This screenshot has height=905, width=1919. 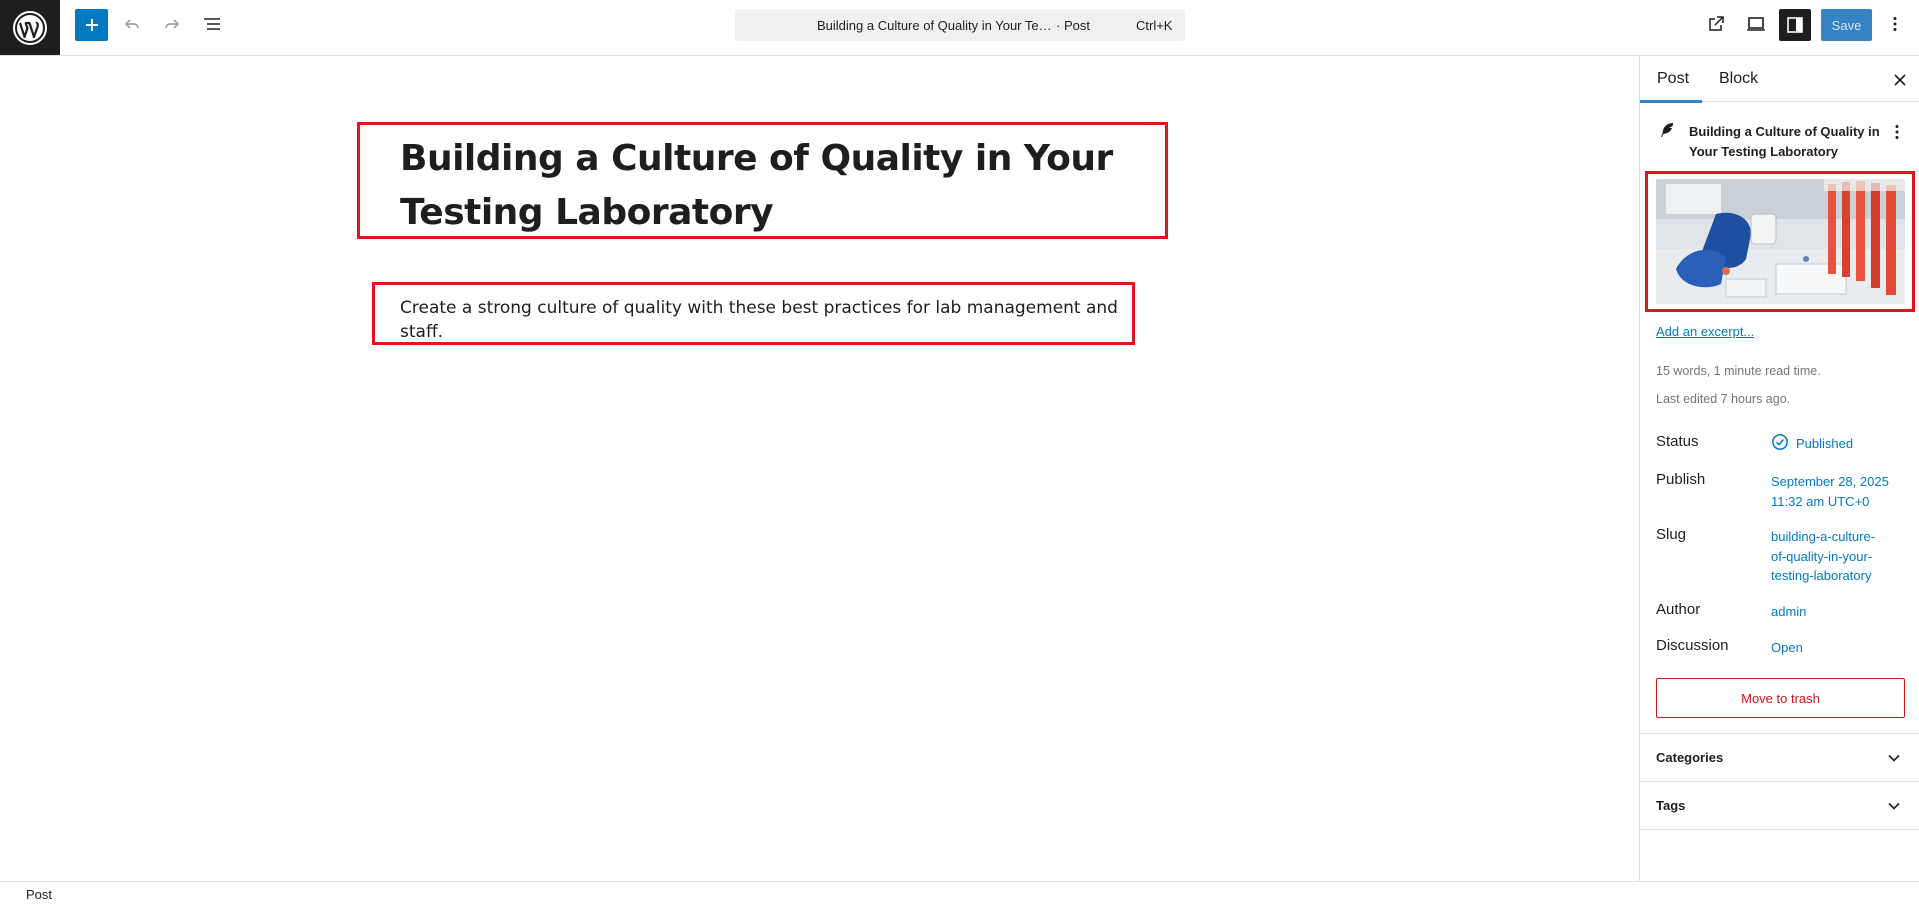 I want to click on command-bar-shortcut: Ctrl+K, so click(x=1154, y=25).